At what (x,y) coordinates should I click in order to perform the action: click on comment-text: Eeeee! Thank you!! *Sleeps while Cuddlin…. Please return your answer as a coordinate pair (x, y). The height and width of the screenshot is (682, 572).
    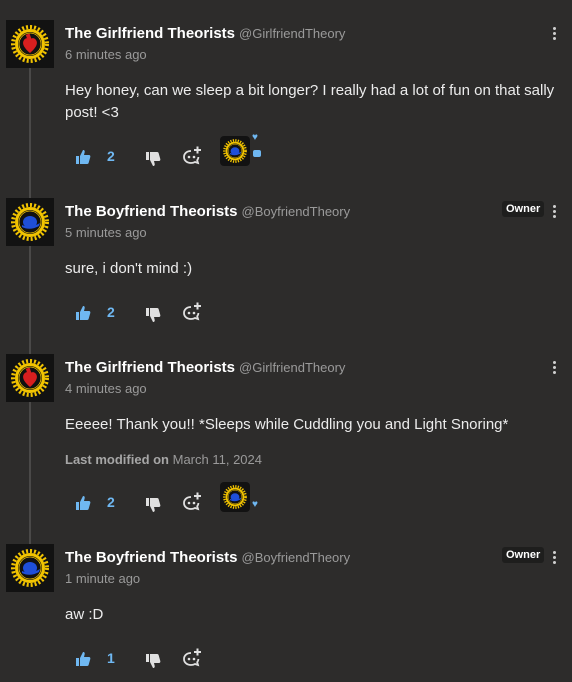
    Looking at the image, I should click on (287, 424).